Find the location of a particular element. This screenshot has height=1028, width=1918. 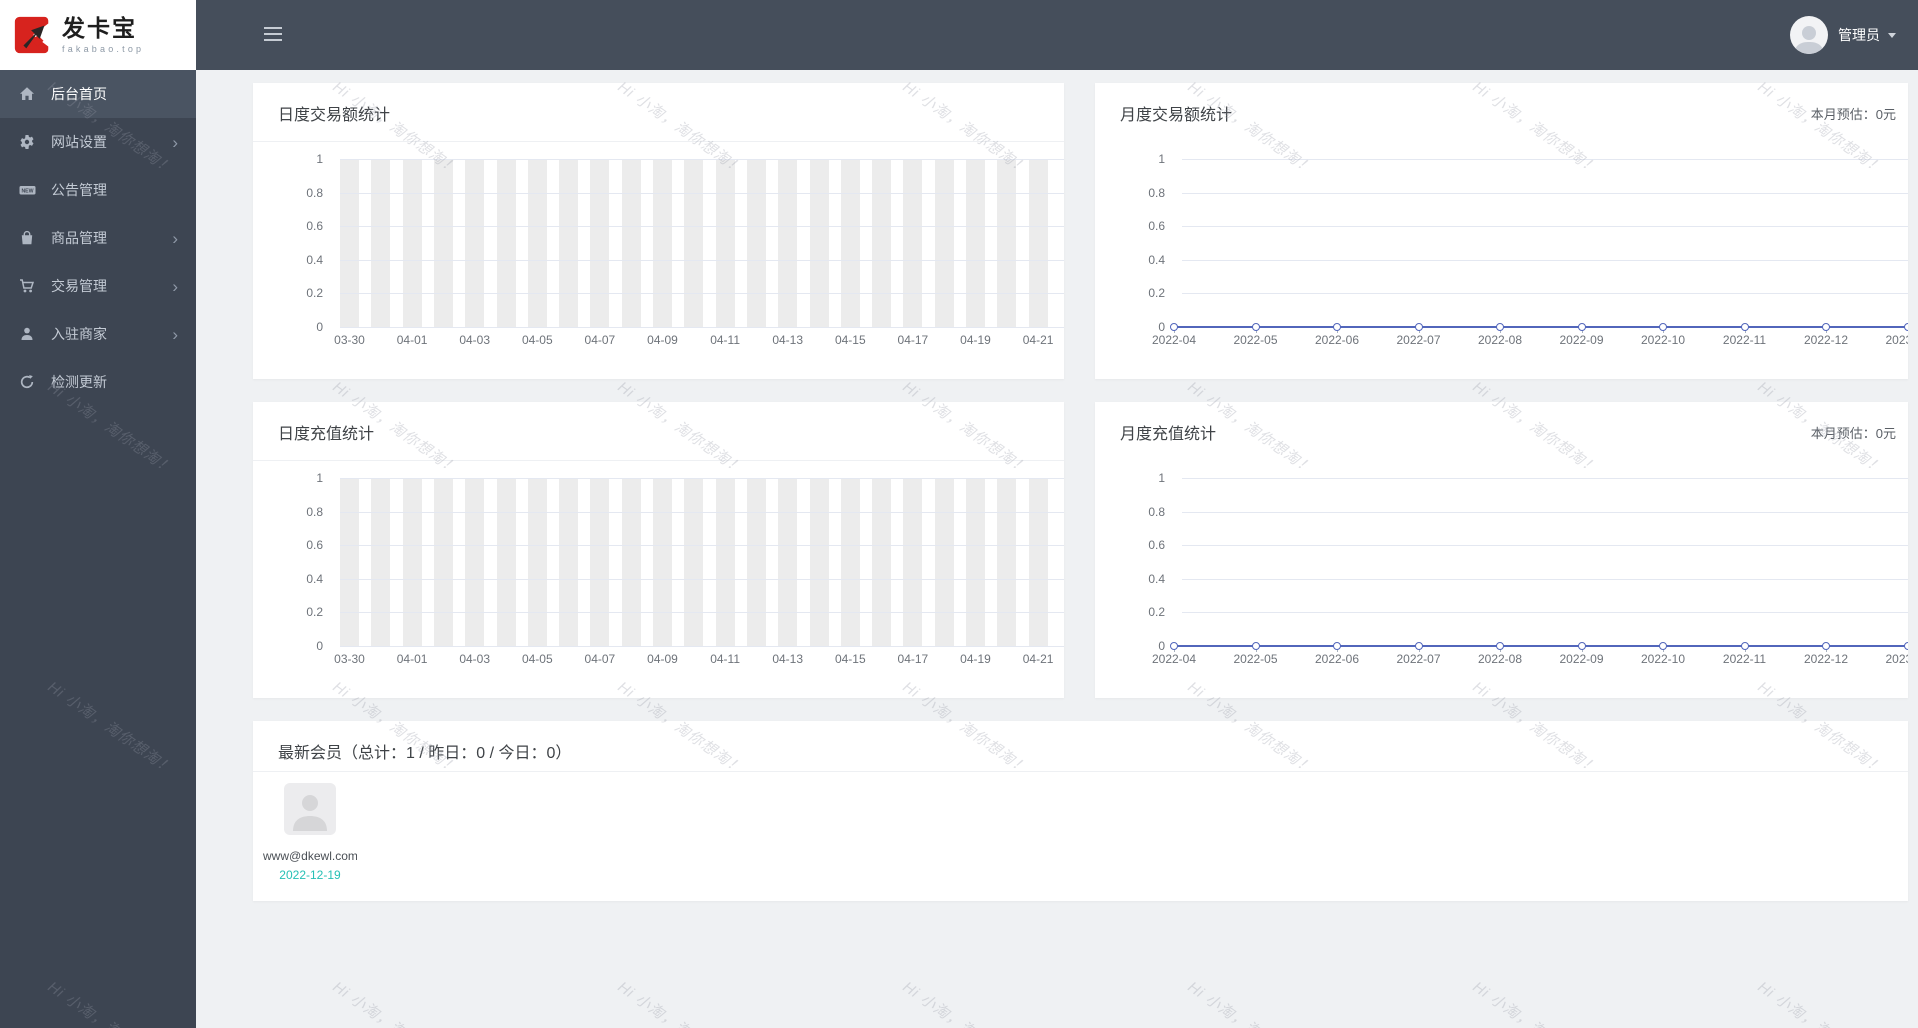

sidebar-item-merchants: 入驻商家 › is located at coordinates (98, 334).